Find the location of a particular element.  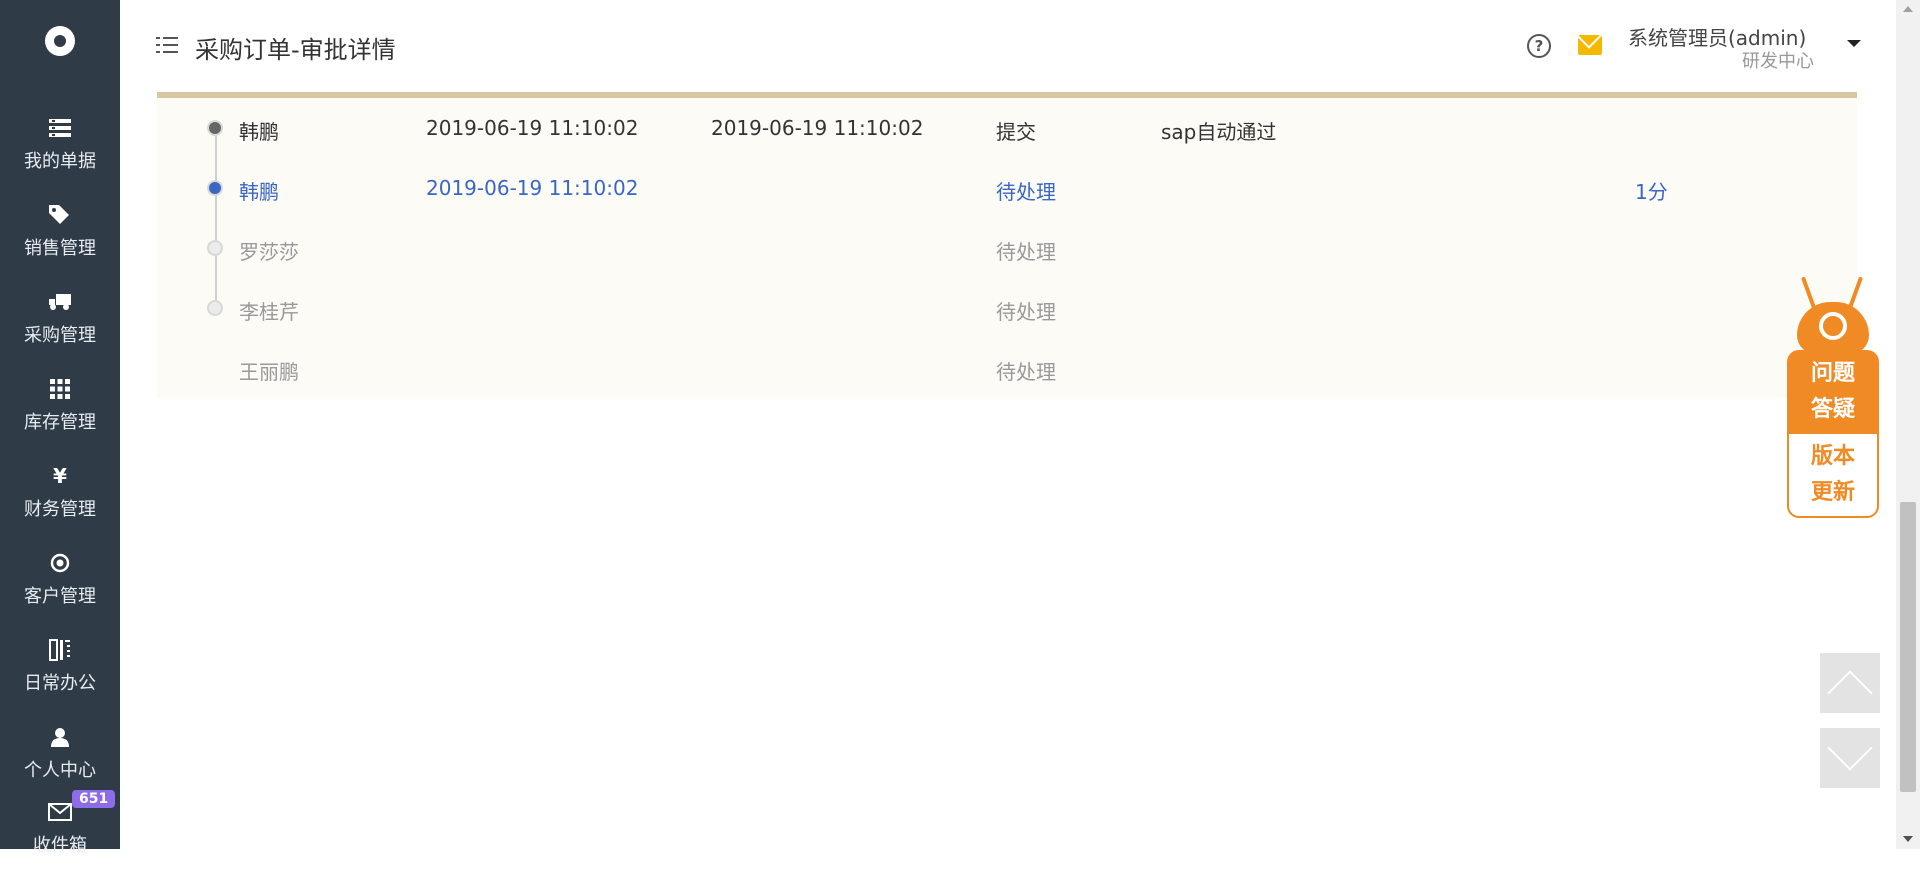

user-department: 研发中心 is located at coordinates (1778, 61).